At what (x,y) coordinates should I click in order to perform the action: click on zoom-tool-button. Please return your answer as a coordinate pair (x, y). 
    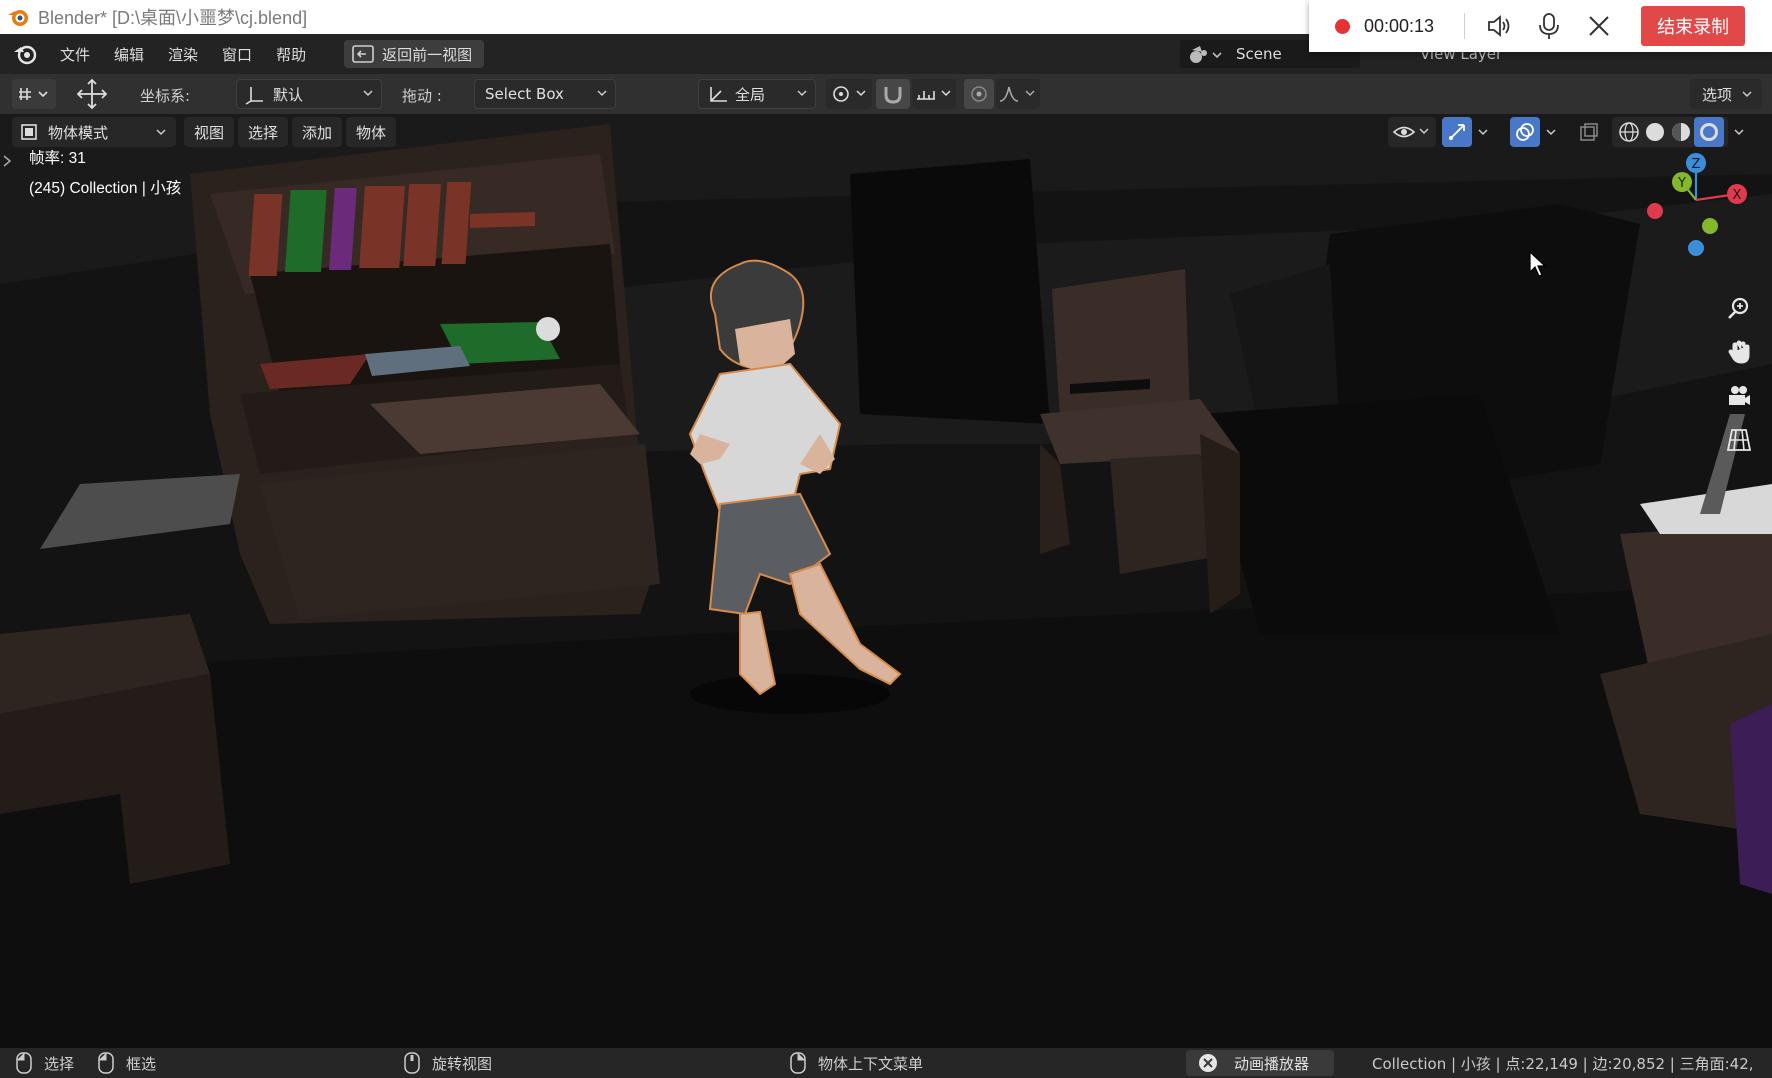
    Looking at the image, I should click on (1739, 308).